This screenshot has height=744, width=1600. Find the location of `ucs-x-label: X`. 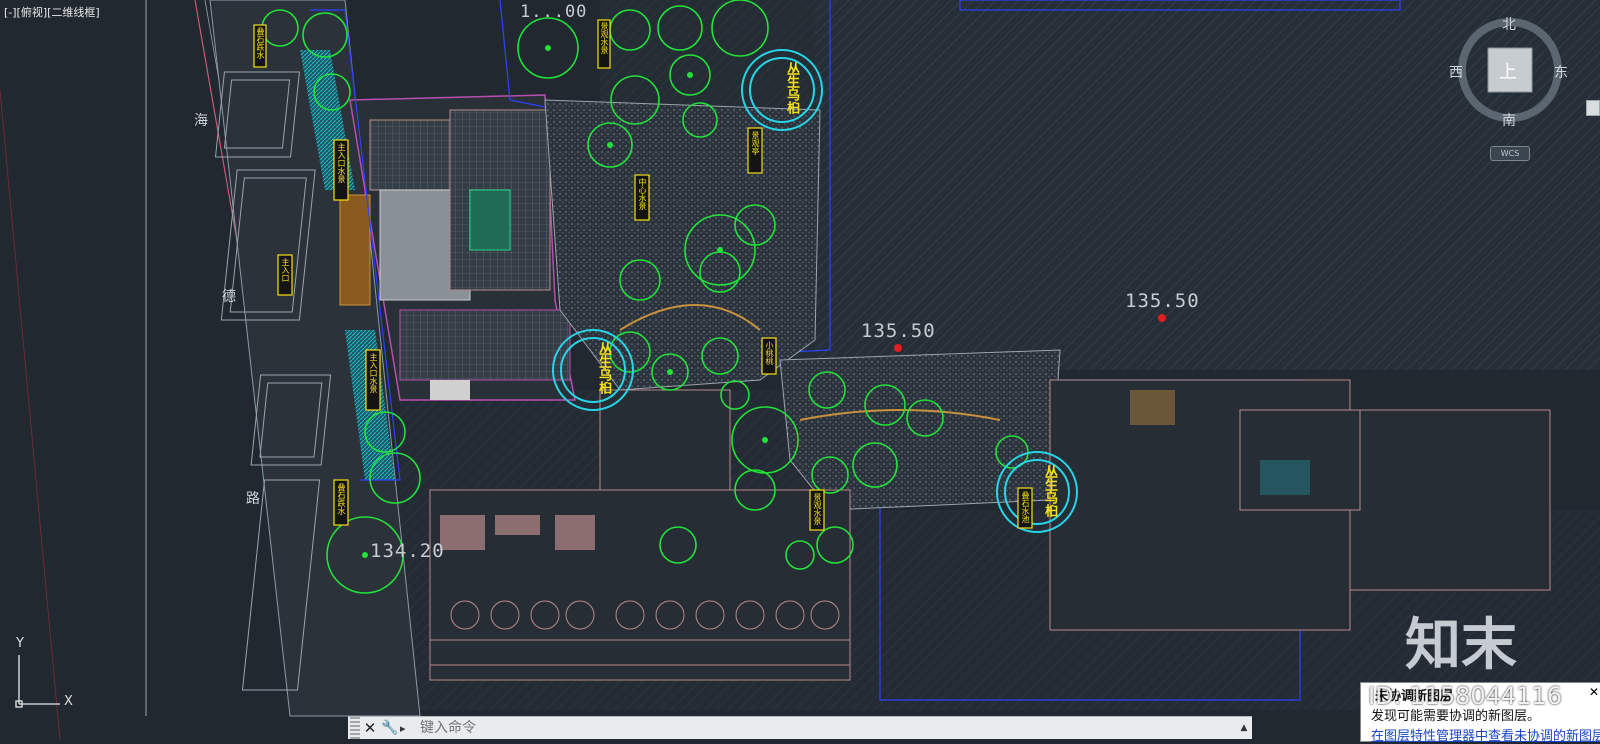

ucs-x-label: X is located at coordinates (68, 701).